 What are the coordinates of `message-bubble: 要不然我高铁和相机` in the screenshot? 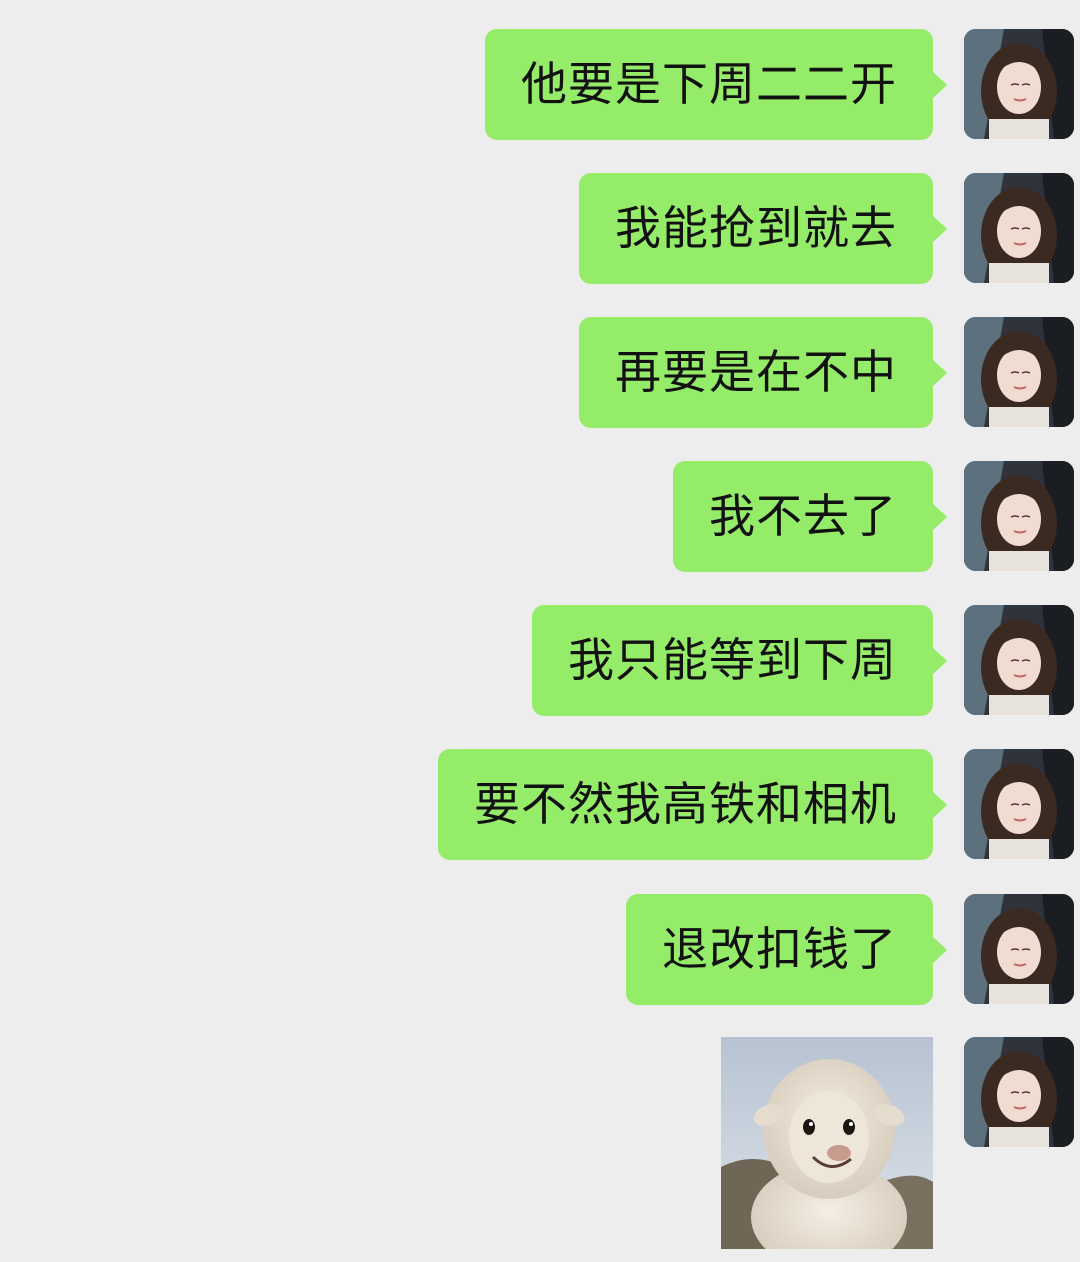 It's located at (692, 804).